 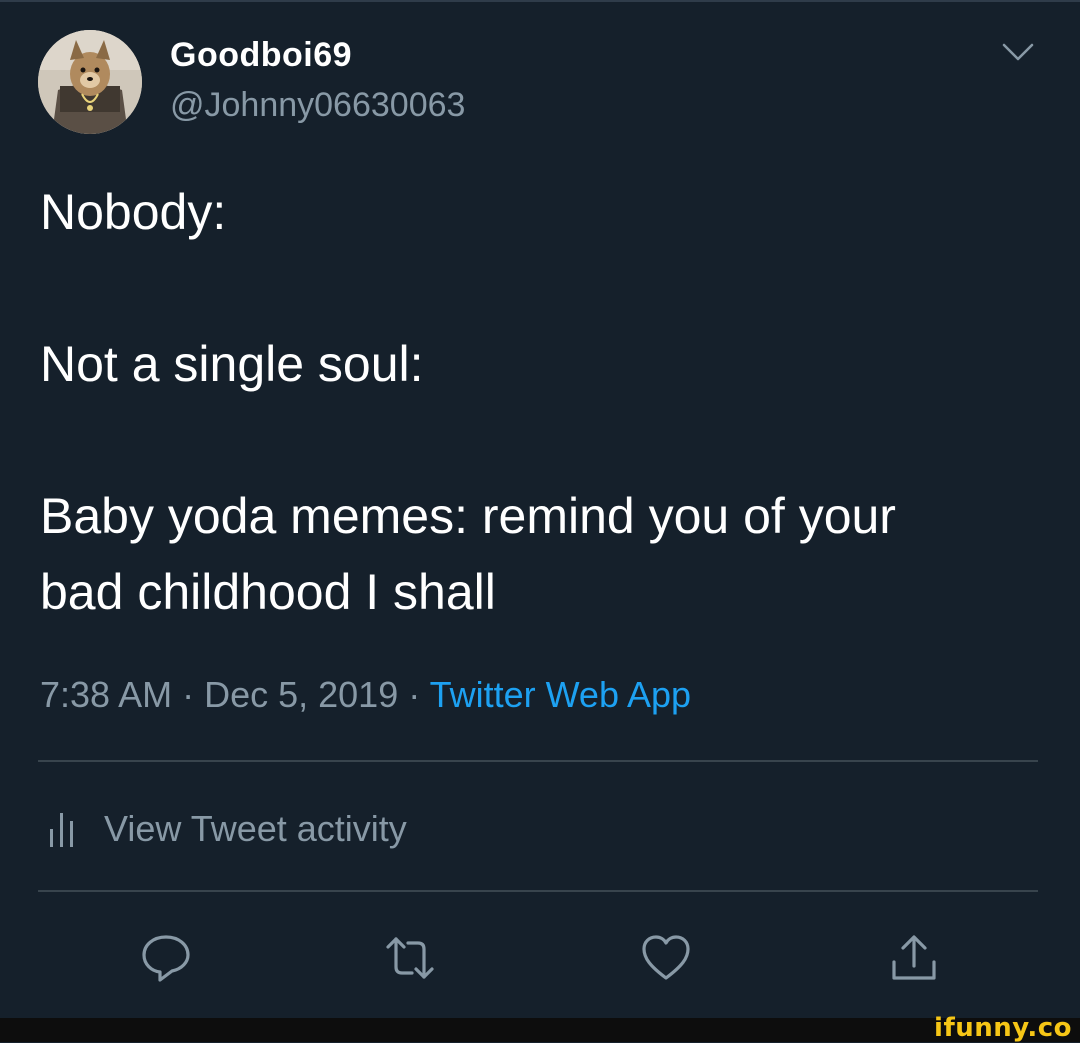 I want to click on reply-button, so click(x=166, y=958).